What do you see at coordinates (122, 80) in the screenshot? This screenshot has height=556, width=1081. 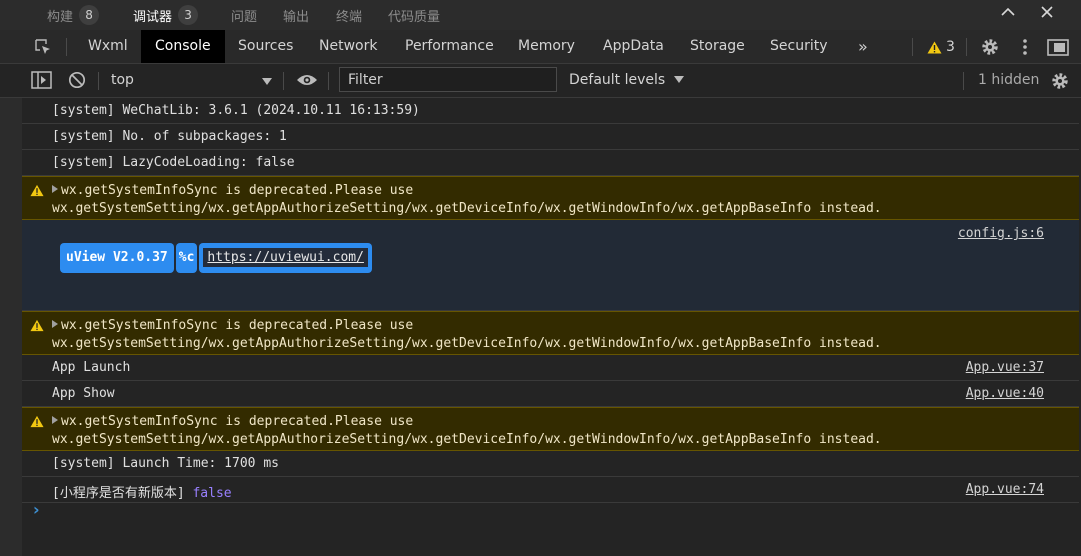 I see `context-select: top` at bounding box center [122, 80].